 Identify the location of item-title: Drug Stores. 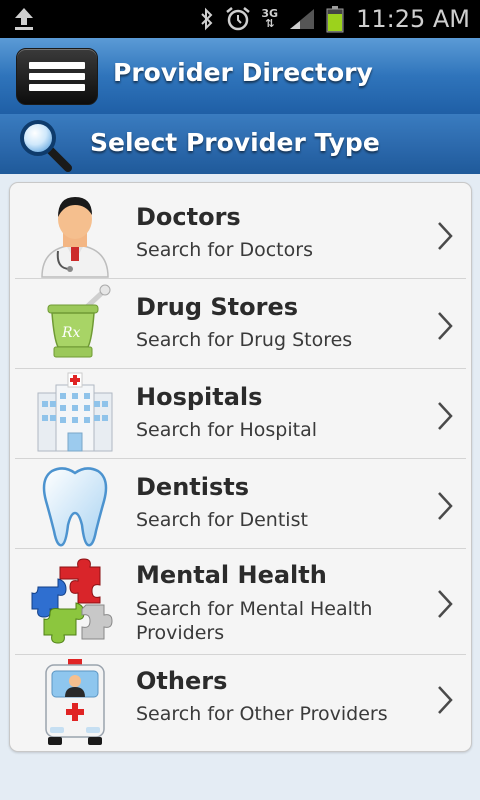
(217, 307).